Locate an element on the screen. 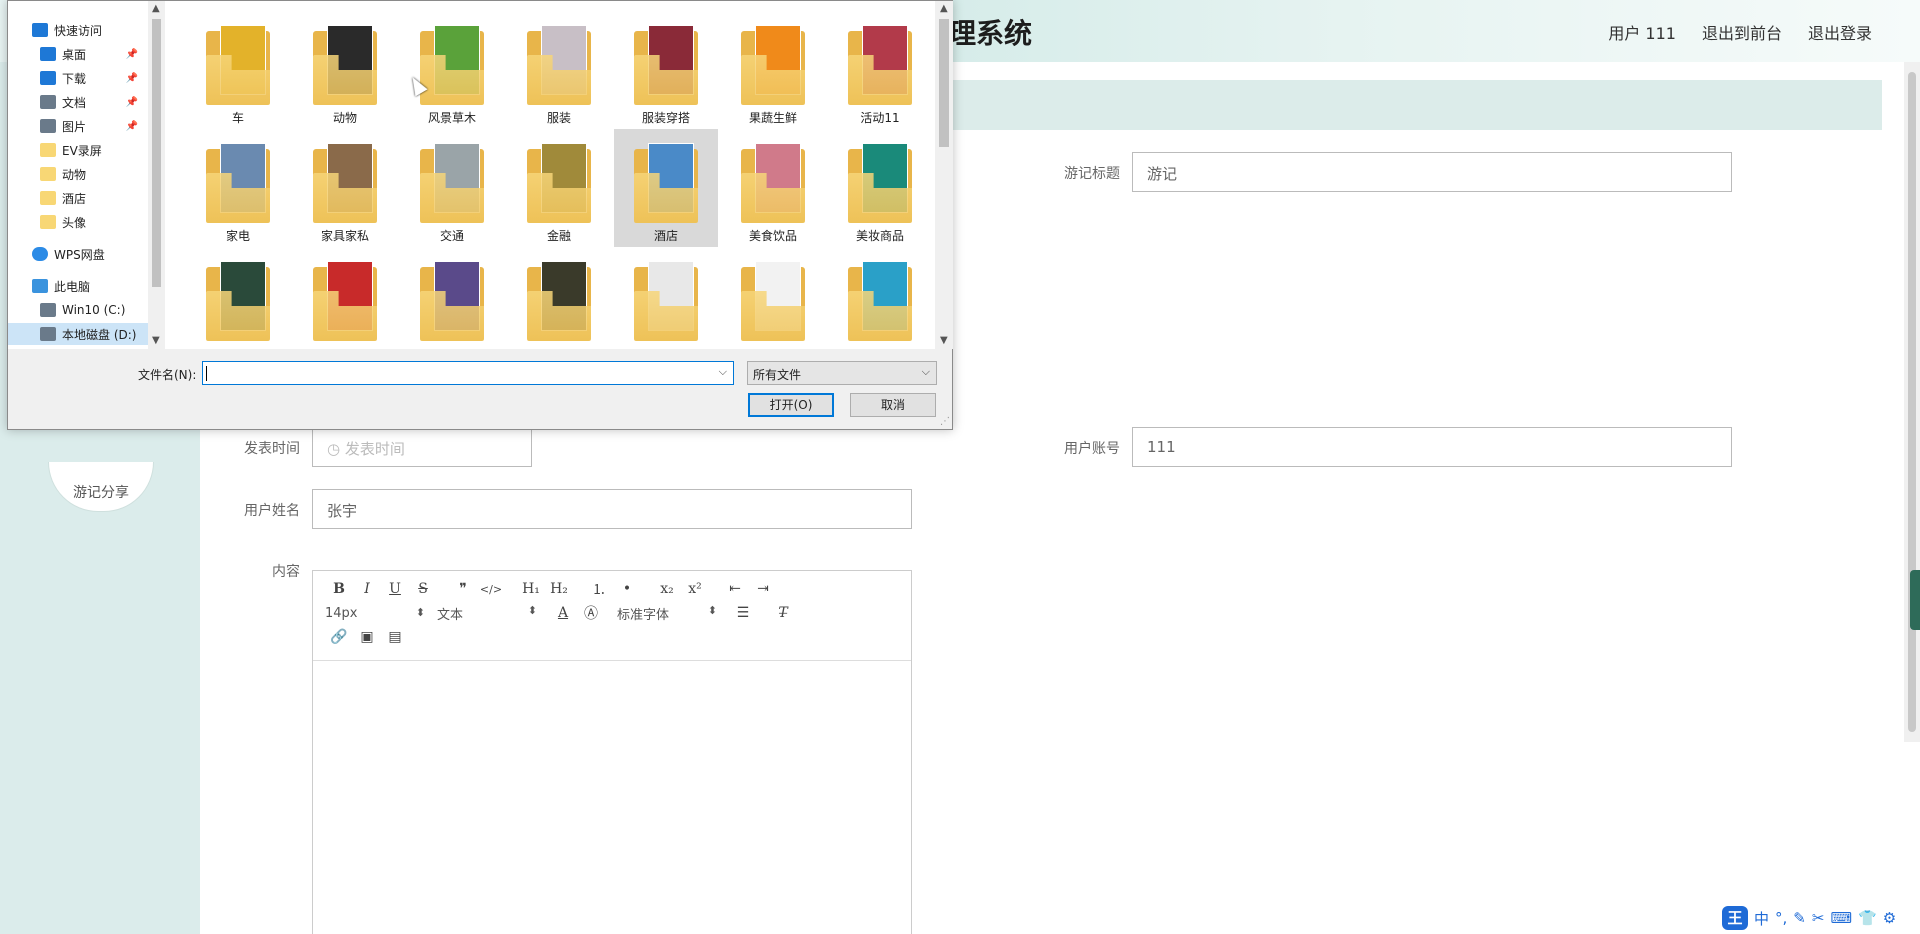 The width and height of the screenshot is (1920, 934). nav-pane-scrollbar: ▲ ▼ is located at coordinates (156, 175).